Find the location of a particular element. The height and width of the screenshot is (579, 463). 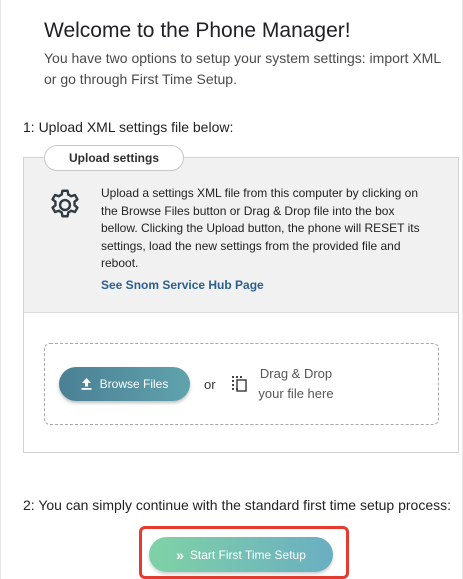

gear-icon is located at coordinates (65, 203).